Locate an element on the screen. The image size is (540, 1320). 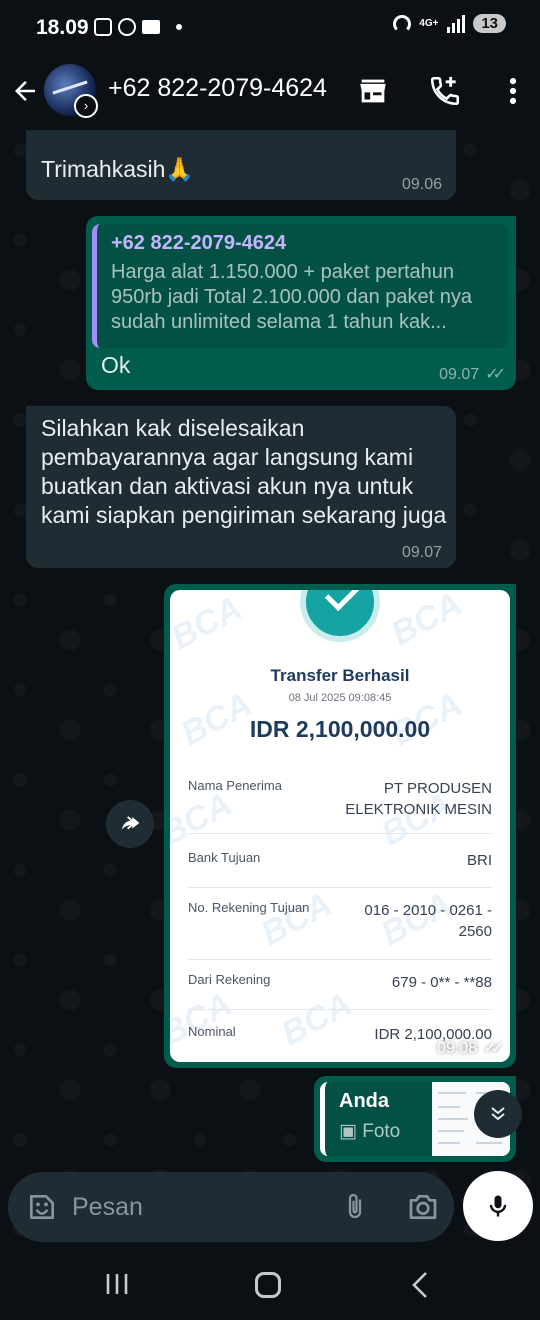
status-time: 18.09 is located at coordinates (62, 27).